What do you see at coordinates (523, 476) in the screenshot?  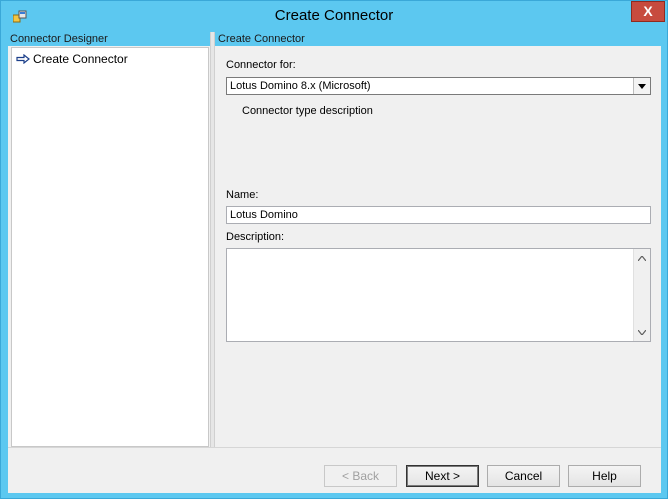 I see `cancel-button: Cancel` at bounding box center [523, 476].